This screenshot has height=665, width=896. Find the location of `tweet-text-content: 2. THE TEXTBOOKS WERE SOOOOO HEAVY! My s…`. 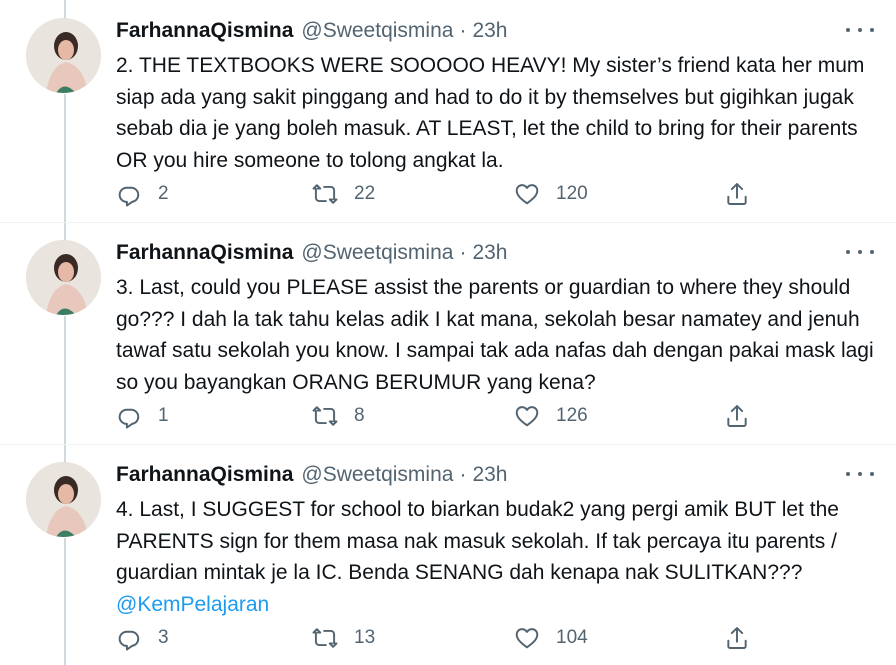

tweet-text-content: 2. THE TEXTBOOKS WERE SOOOOO HEAVY! My s… is located at coordinates (490, 113).